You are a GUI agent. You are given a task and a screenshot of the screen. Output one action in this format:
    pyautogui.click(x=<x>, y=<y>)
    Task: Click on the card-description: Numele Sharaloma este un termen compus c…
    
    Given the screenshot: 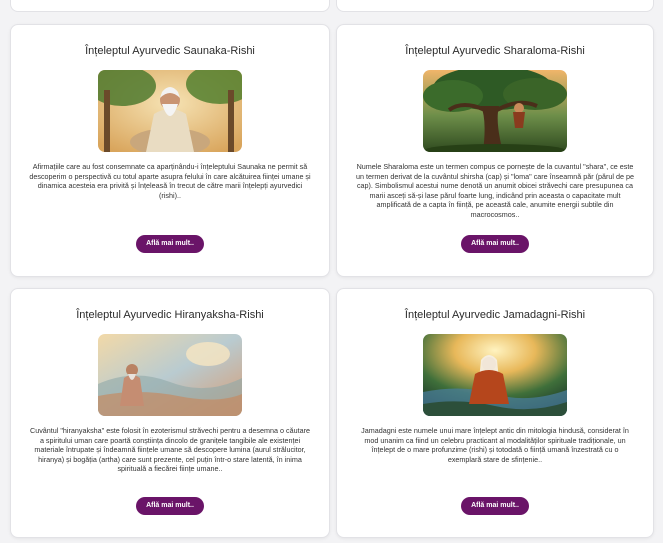 What is the action you would take?
    pyautogui.click(x=495, y=190)
    